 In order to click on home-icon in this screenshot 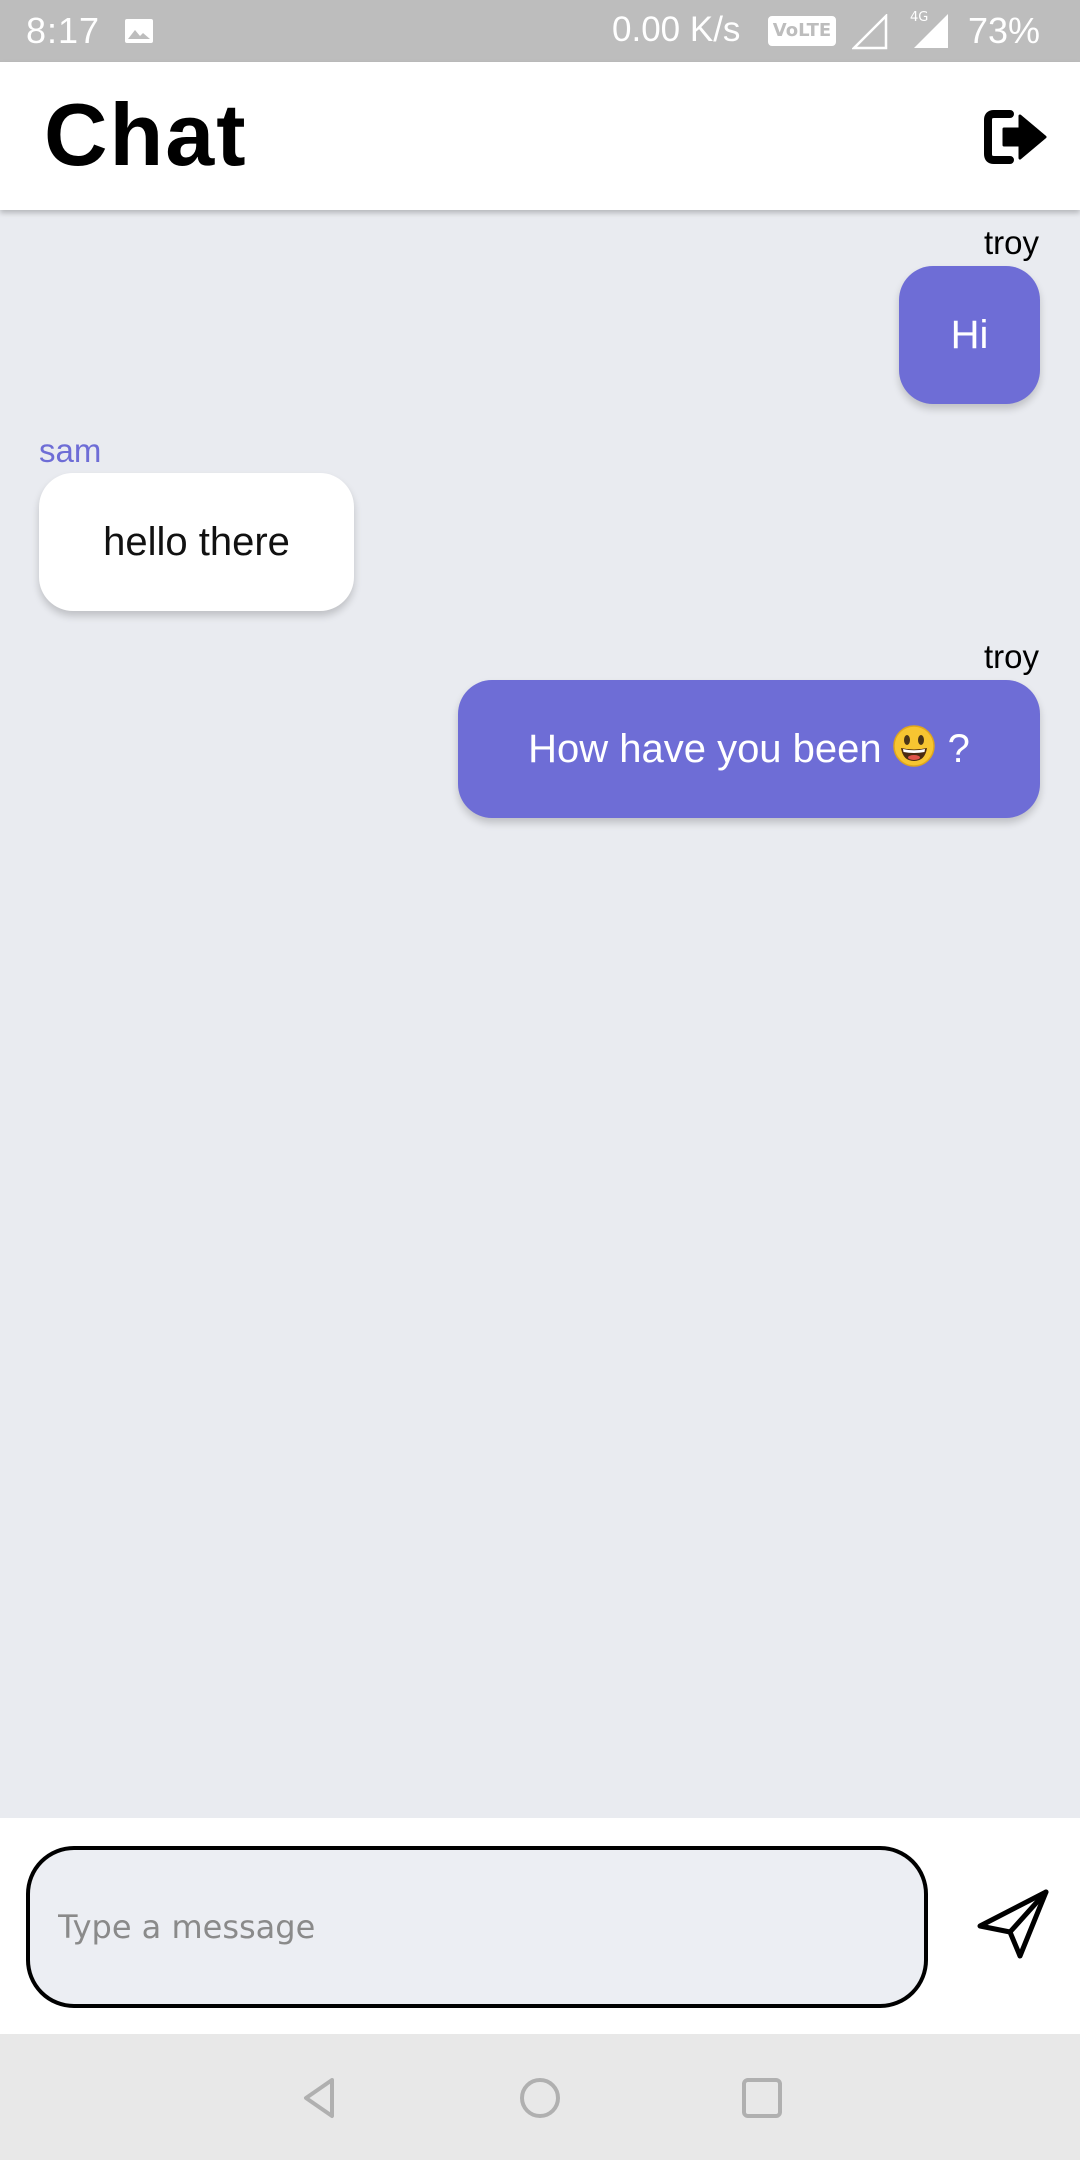, I will do `click(540, 2098)`.